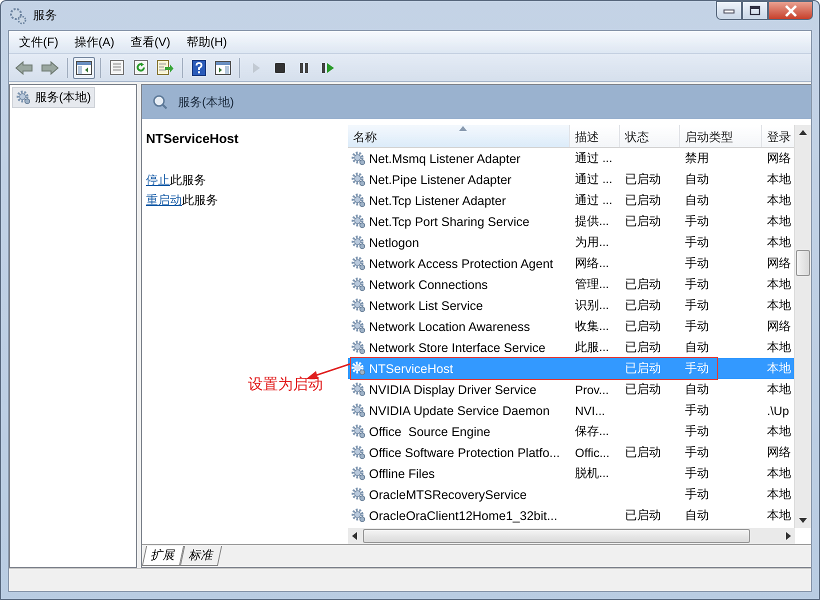  What do you see at coordinates (206, 42) in the screenshot?
I see `menu-item: 帮助(H)` at bounding box center [206, 42].